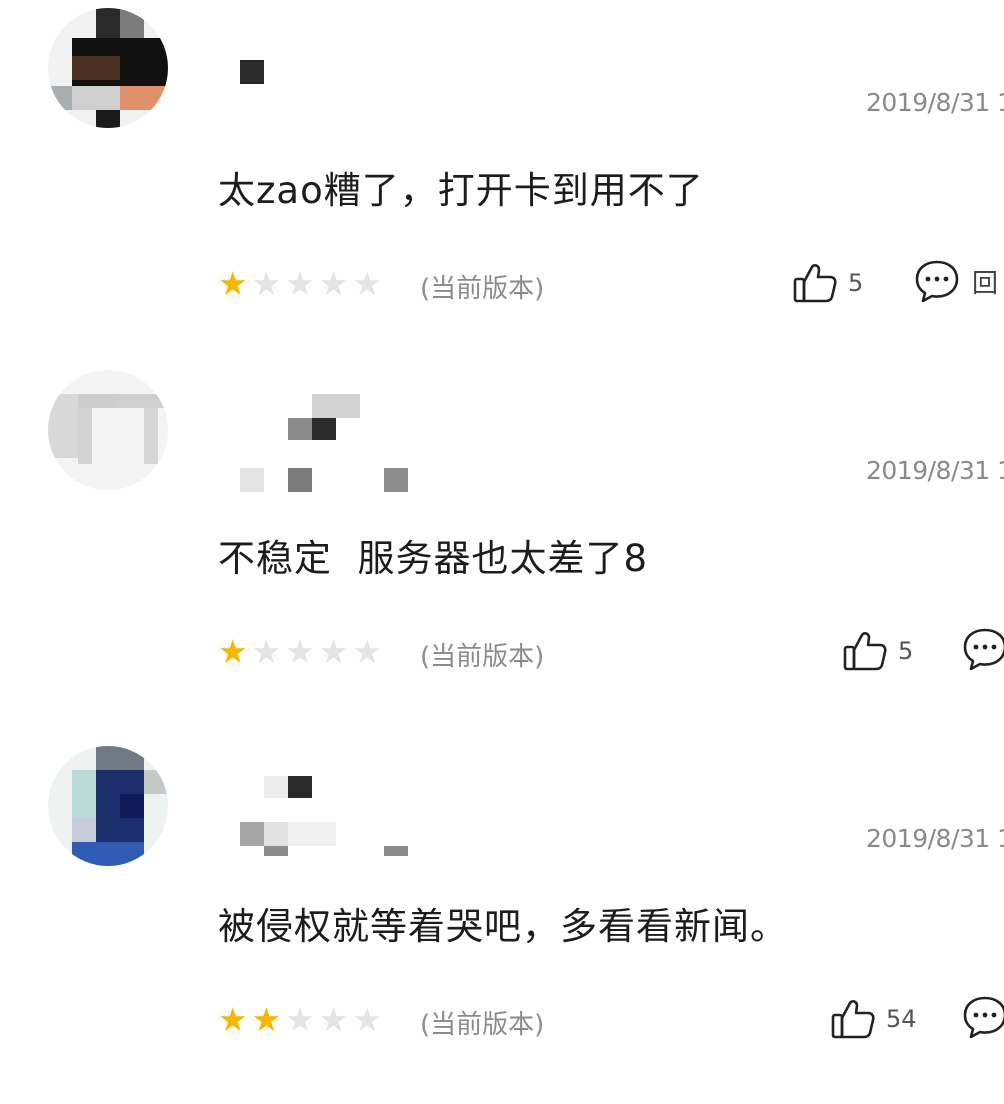 The height and width of the screenshot is (1104, 1004). What do you see at coordinates (461, 190) in the screenshot?
I see `review-text: 太zao糟了，打开卡到用不了` at bounding box center [461, 190].